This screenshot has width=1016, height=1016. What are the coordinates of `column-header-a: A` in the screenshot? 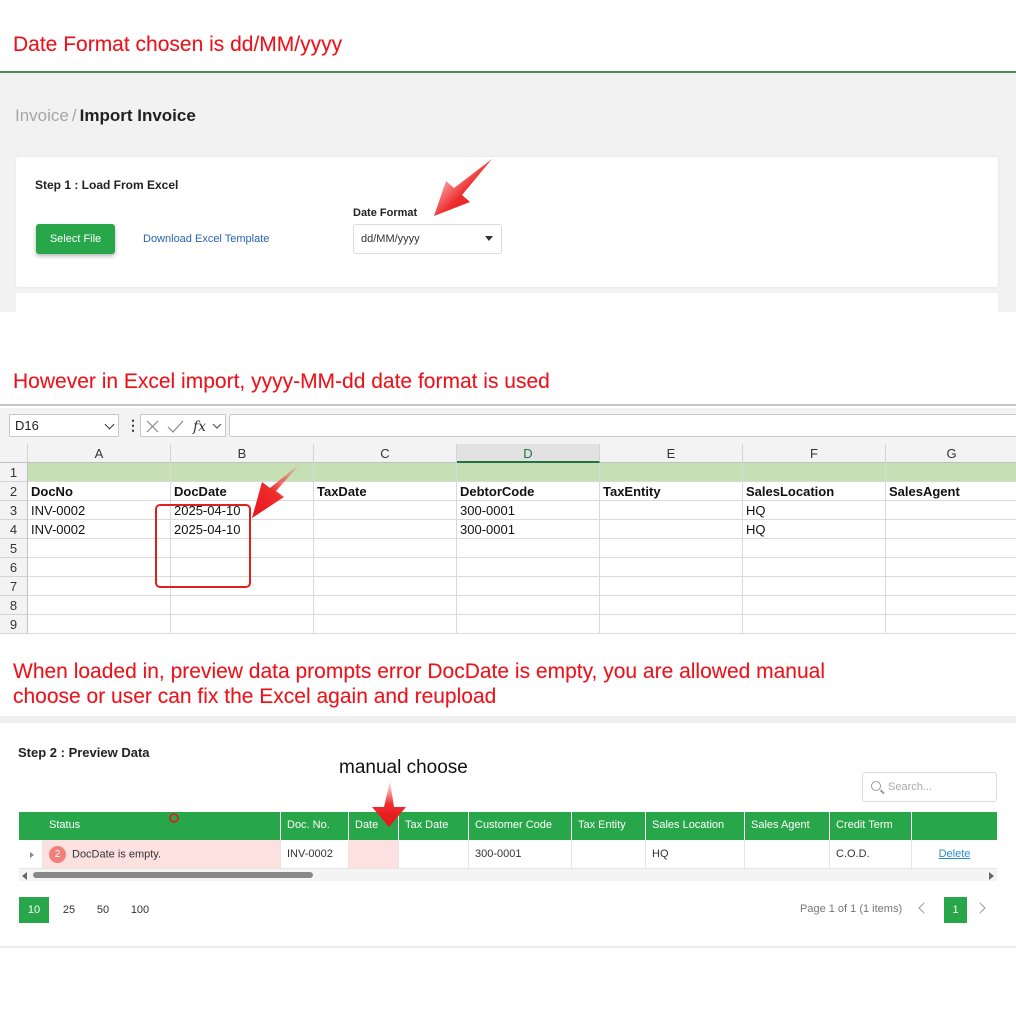 It's located at (99, 453).